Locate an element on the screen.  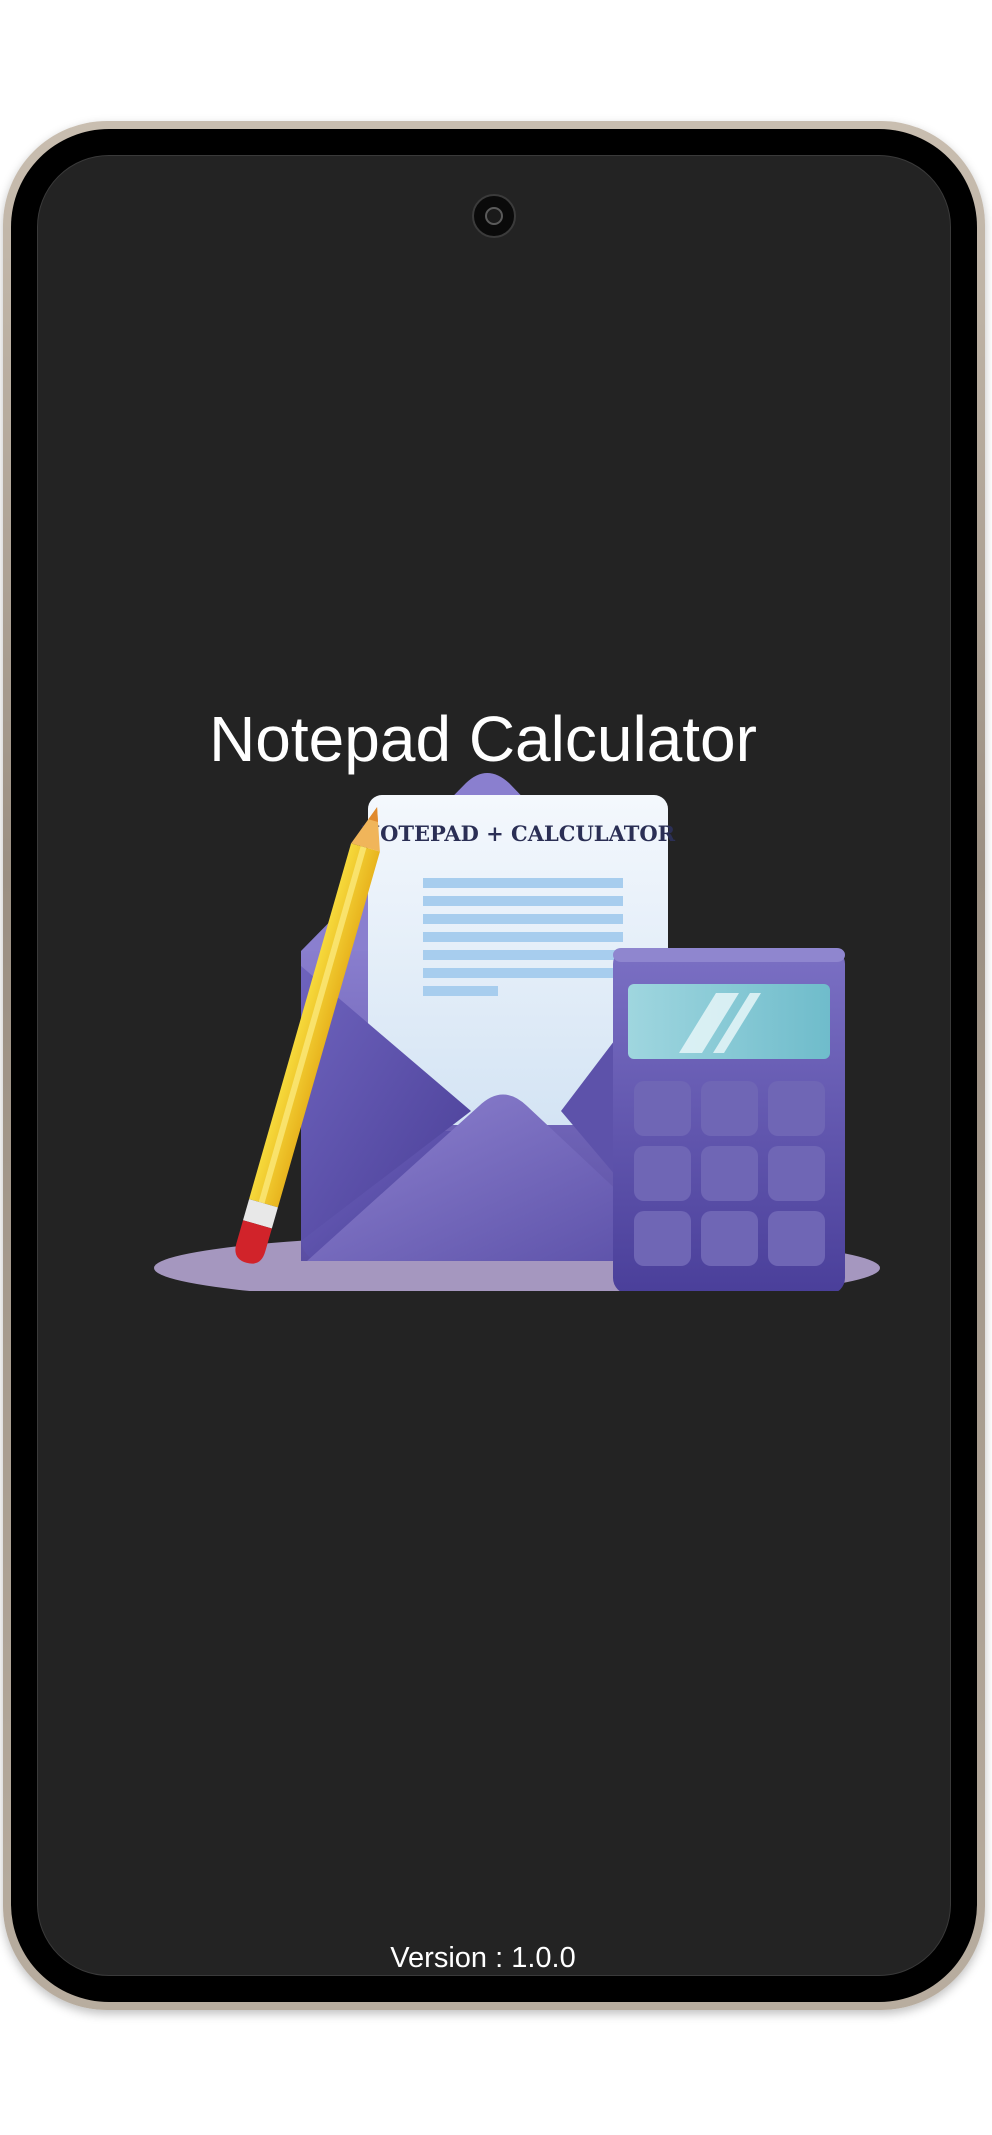
calculator-icon is located at coordinates (729, 1119).